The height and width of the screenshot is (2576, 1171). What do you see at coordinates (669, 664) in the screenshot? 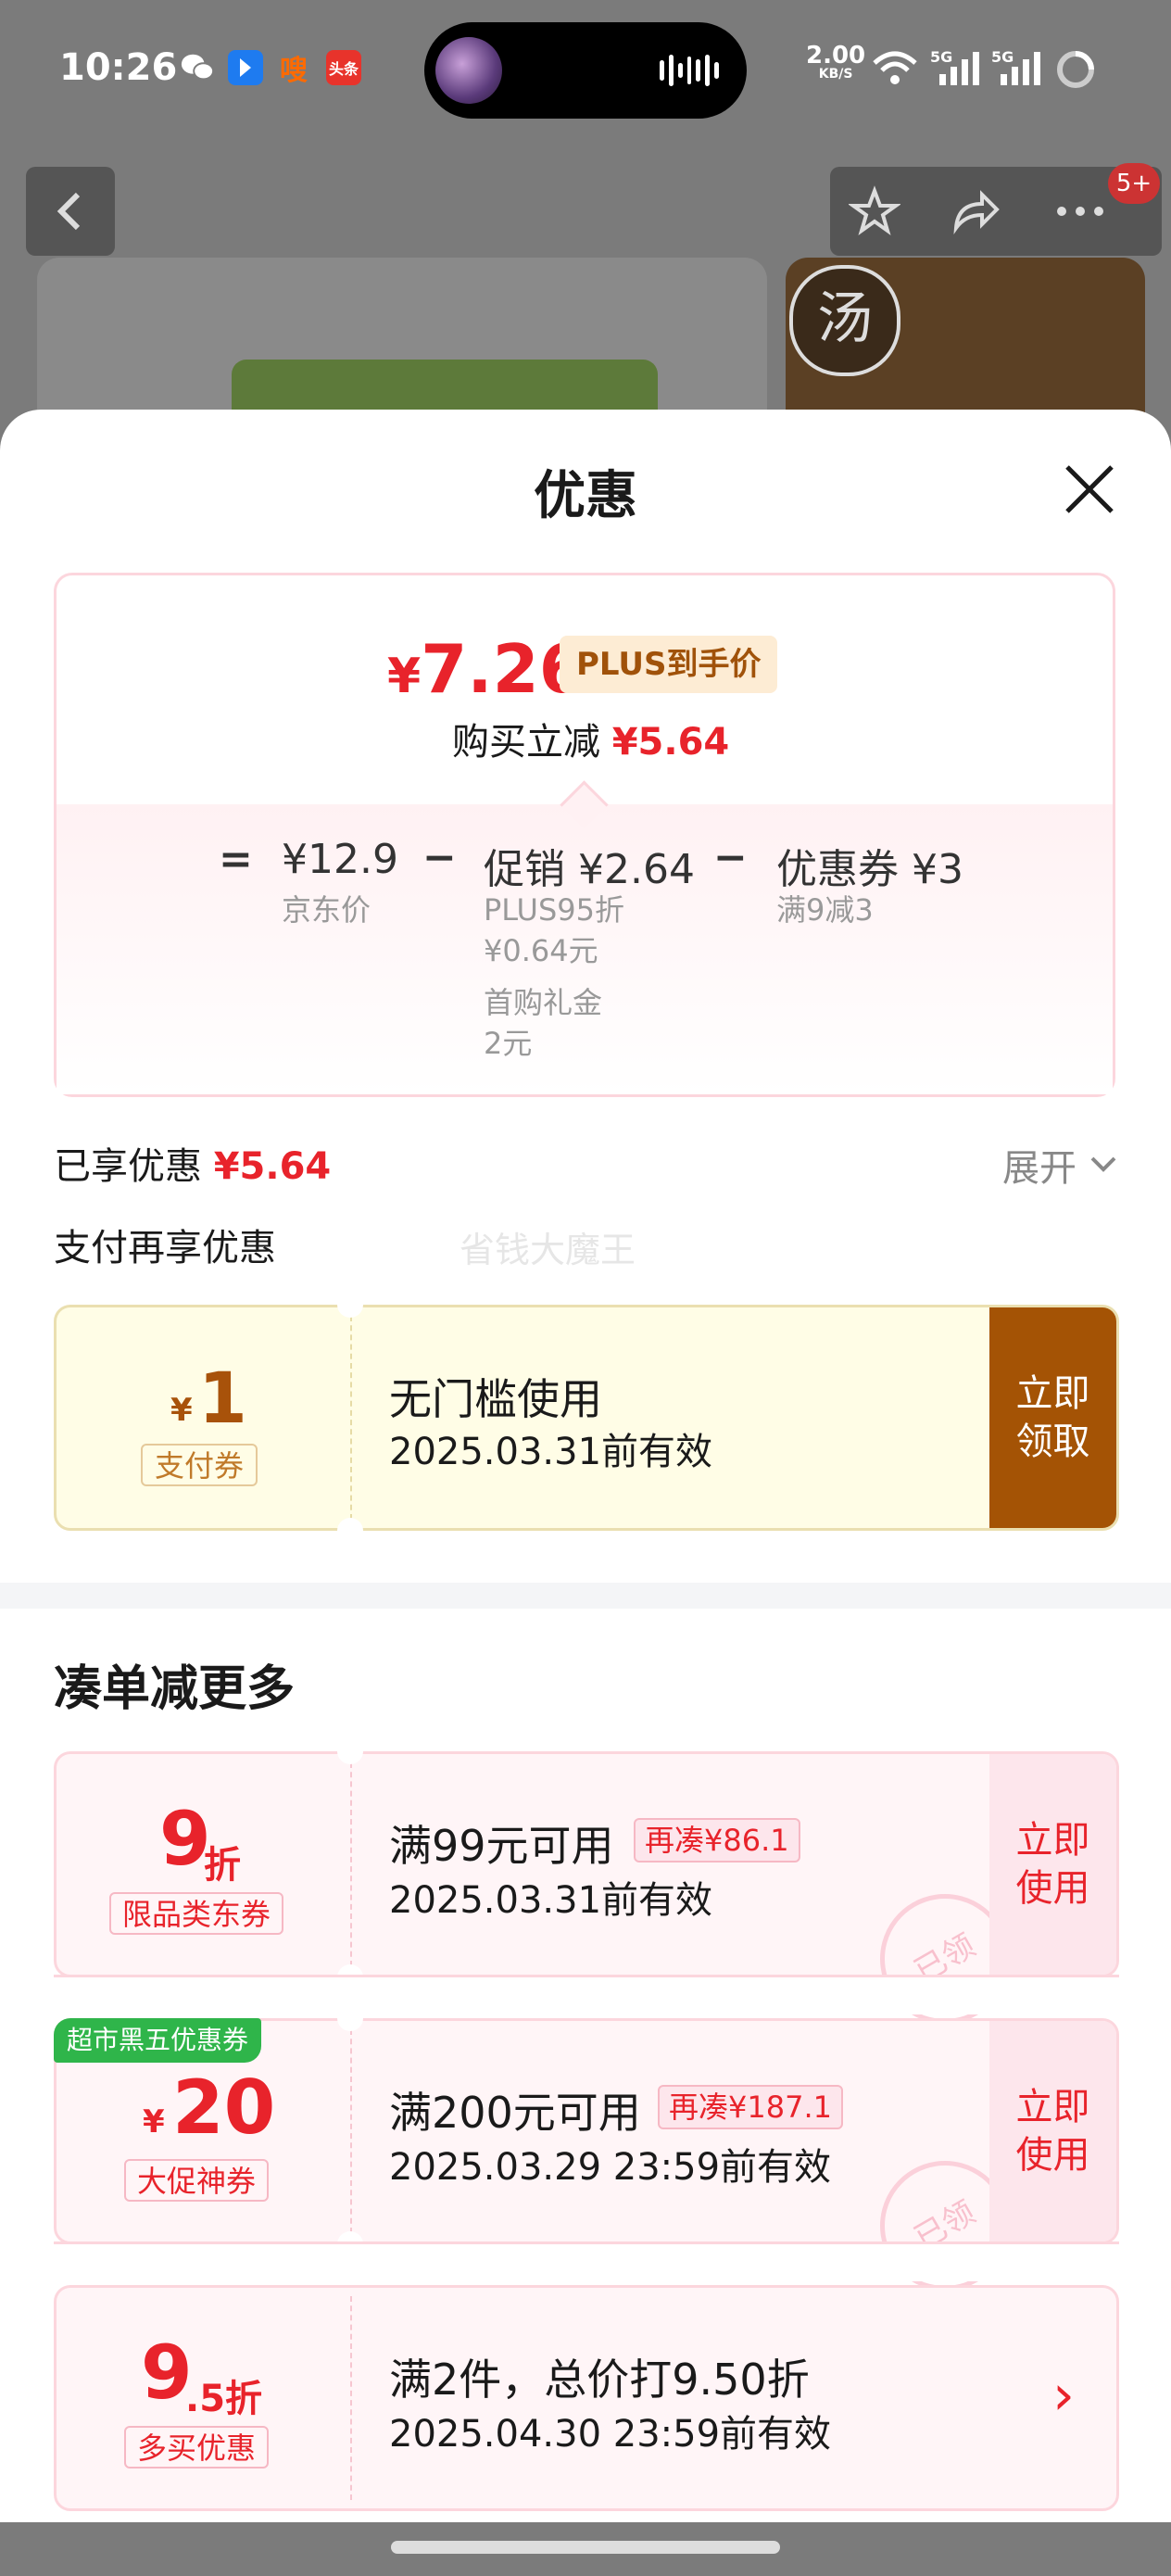
I see `plus-price-tag: PLUS到手价` at bounding box center [669, 664].